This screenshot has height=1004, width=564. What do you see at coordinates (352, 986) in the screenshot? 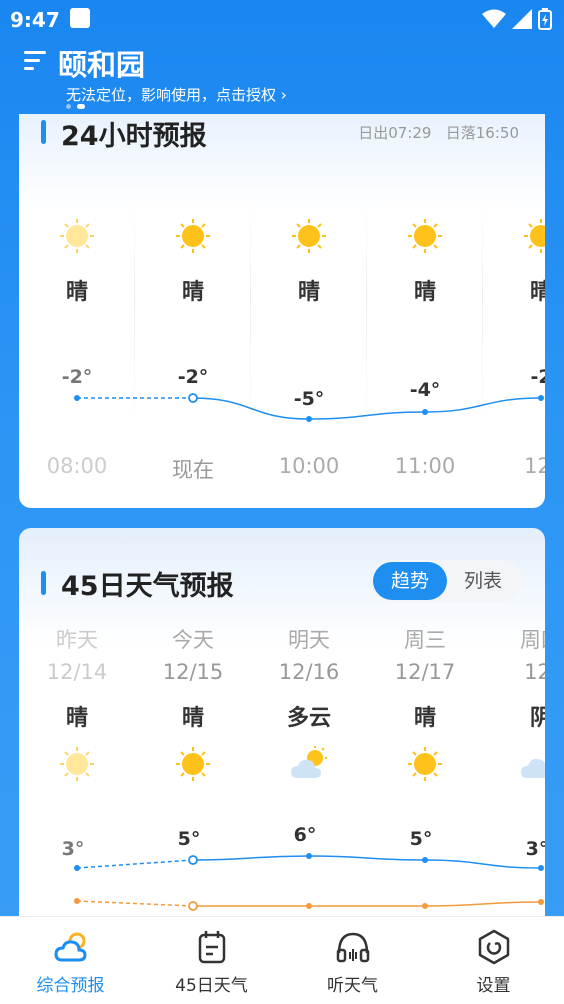
I see `nav-label: 听天气` at bounding box center [352, 986].